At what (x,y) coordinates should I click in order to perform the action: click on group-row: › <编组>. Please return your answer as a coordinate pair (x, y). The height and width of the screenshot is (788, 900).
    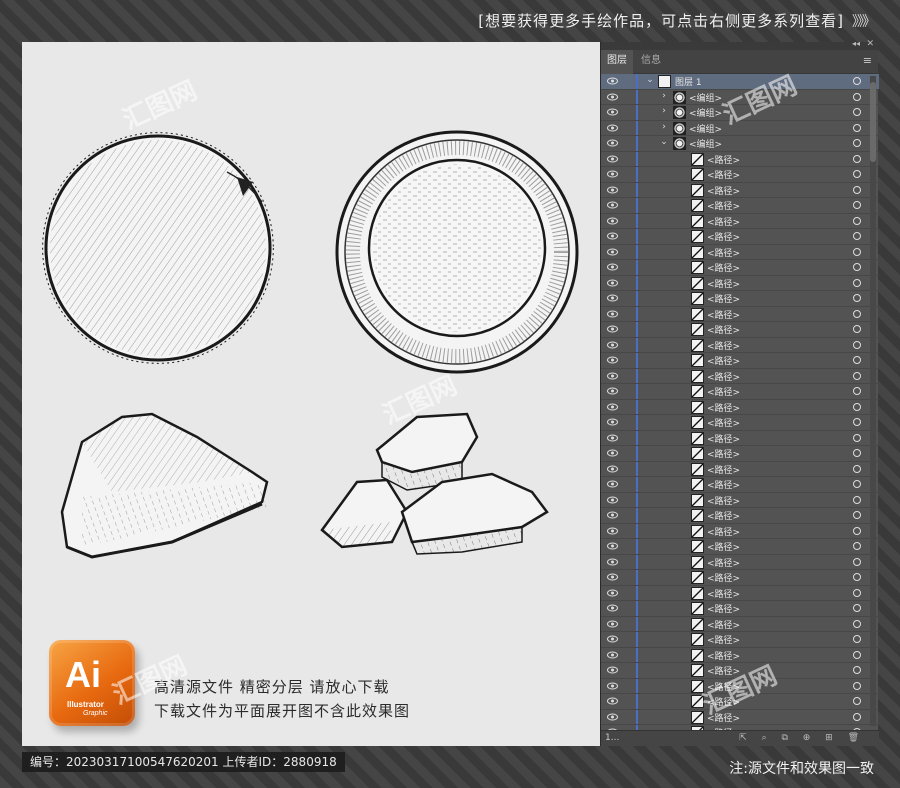
    Looking at the image, I should click on (740, 128).